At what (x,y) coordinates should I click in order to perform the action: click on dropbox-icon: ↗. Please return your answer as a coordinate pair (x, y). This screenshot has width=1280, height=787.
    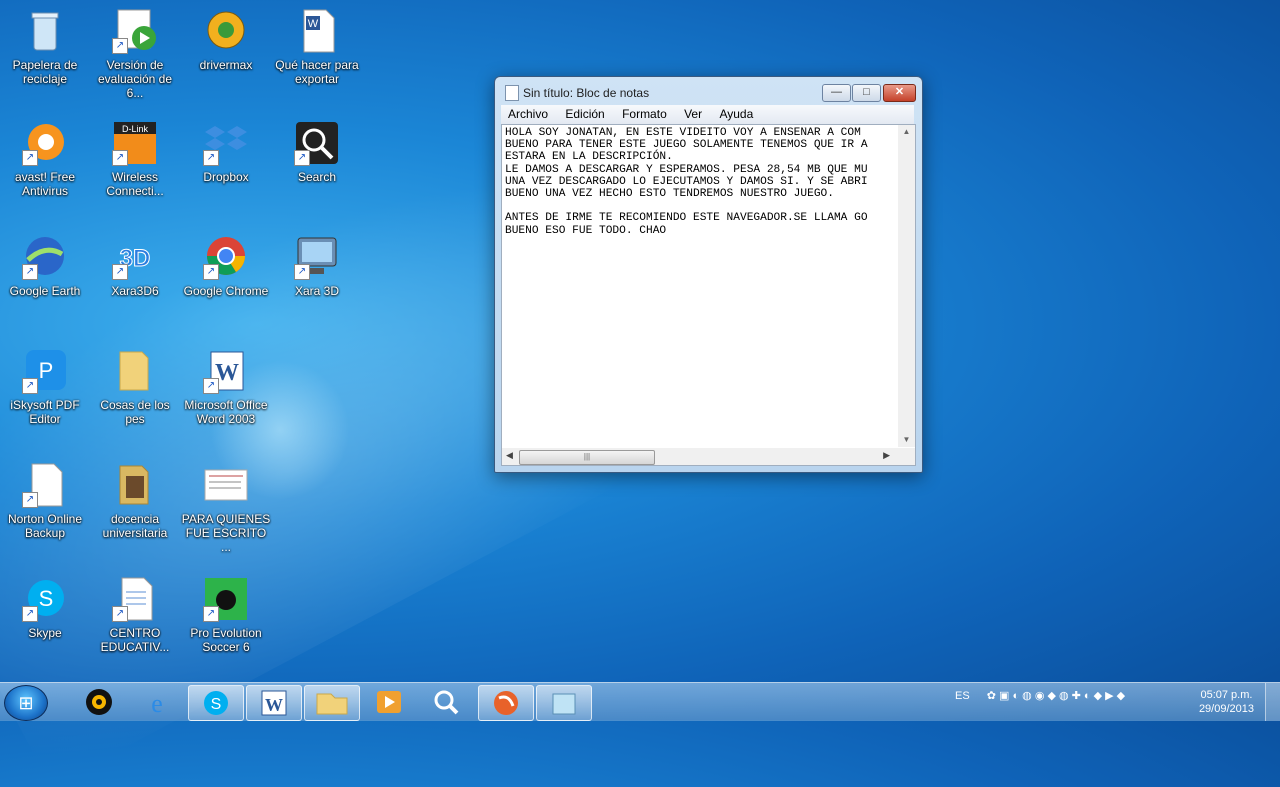
    Looking at the image, I should click on (226, 143).